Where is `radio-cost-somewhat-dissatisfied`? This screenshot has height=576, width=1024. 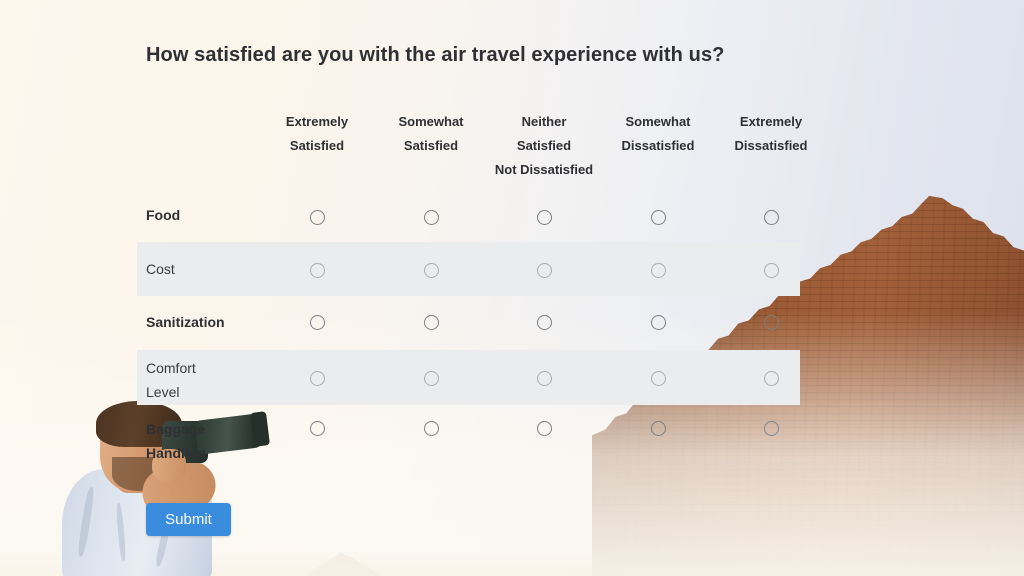 radio-cost-somewhat-dissatisfied is located at coordinates (658, 270).